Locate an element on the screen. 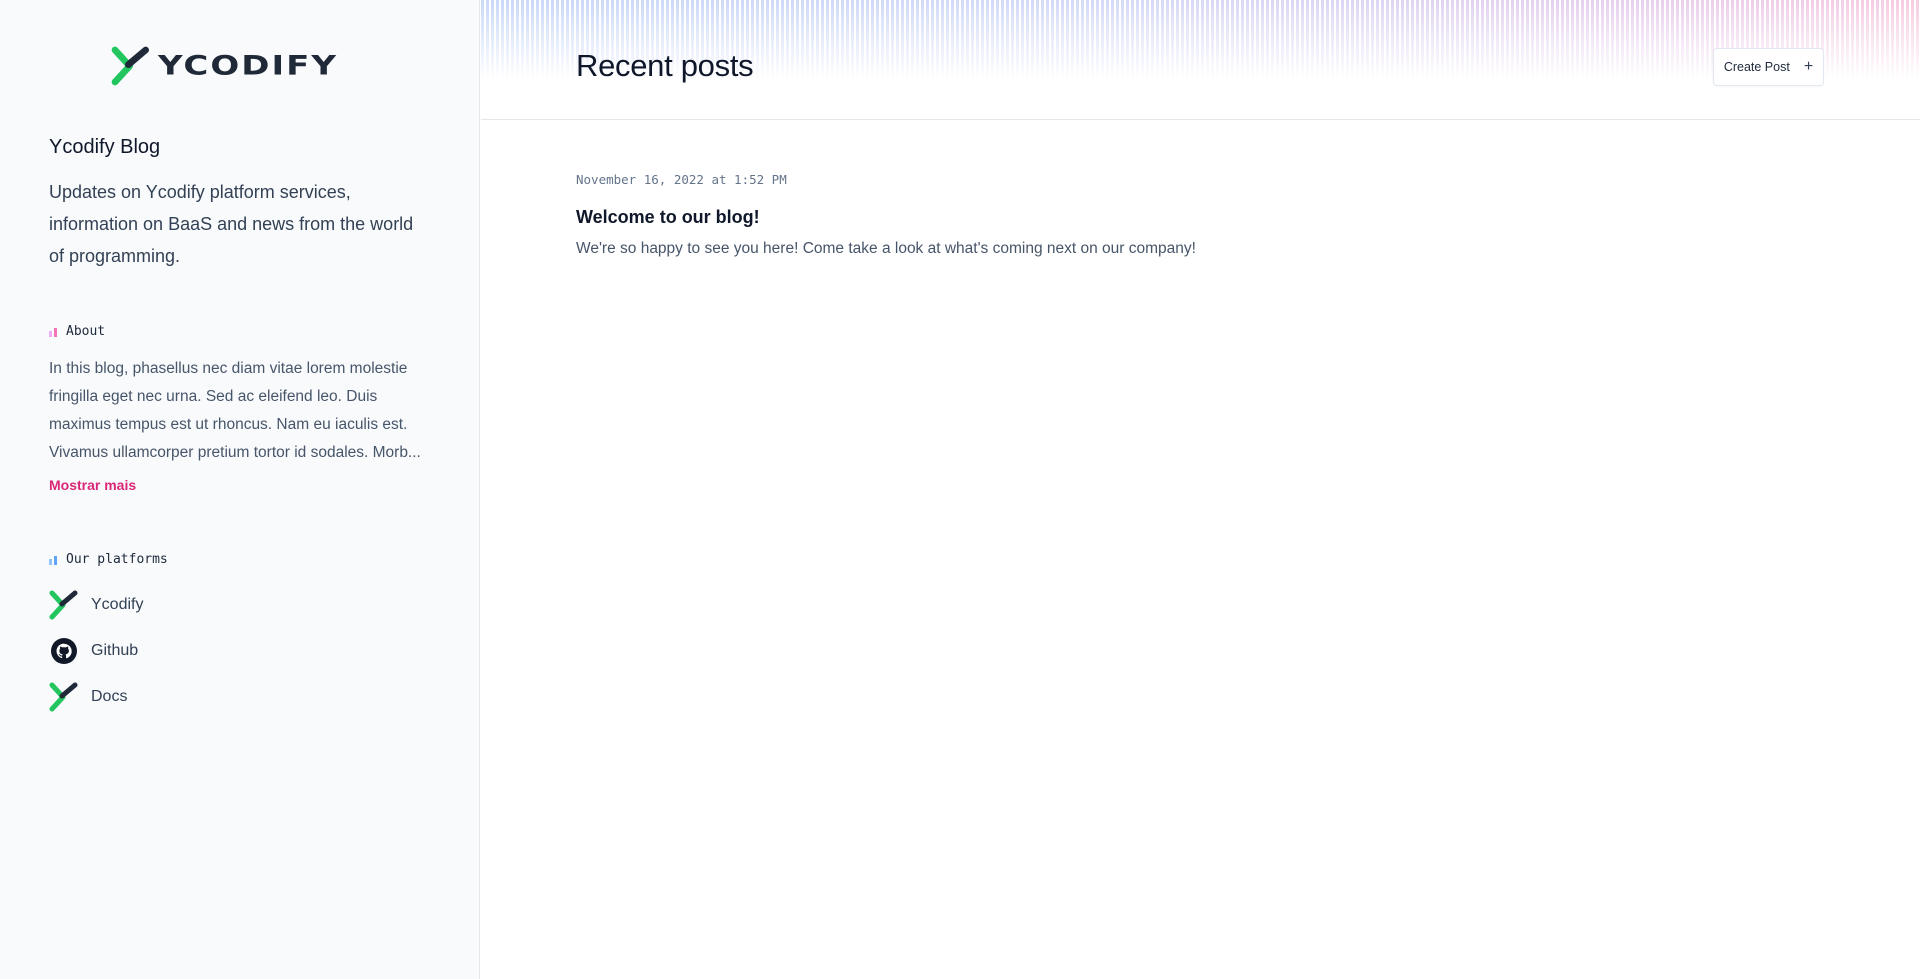  post-date: November 16, 2022 at 1:52 PM is located at coordinates (681, 179).